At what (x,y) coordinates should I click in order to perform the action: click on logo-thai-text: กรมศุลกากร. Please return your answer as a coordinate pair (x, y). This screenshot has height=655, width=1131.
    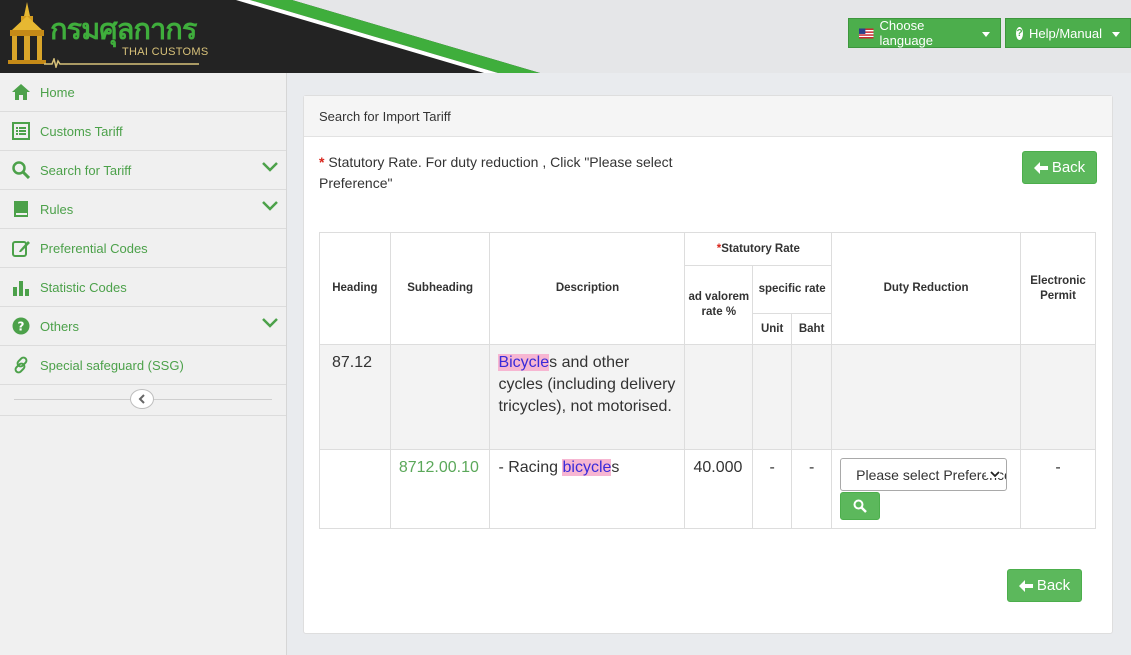
    Looking at the image, I should click on (123, 29).